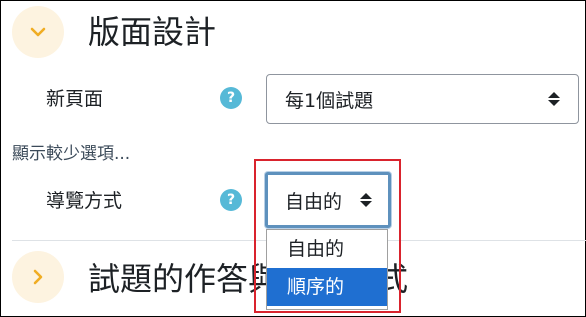  What do you see at coordinates (422, 99) in the screenshot?
I see `new-page-select: 每1個試題` at bounding box center [422, 99].